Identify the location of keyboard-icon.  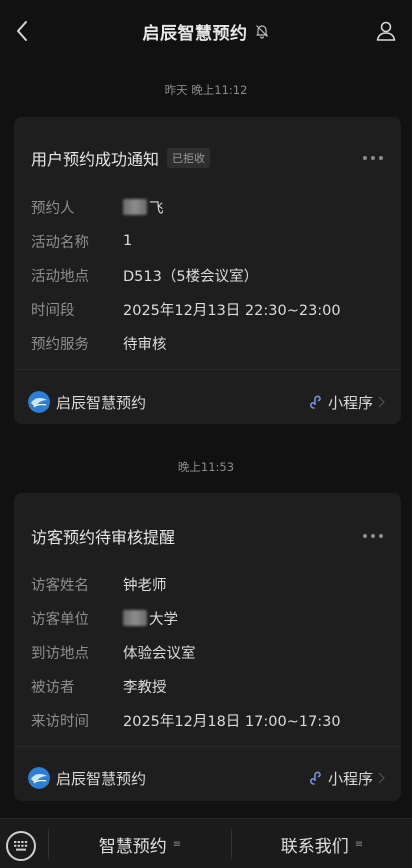
(21, 846).